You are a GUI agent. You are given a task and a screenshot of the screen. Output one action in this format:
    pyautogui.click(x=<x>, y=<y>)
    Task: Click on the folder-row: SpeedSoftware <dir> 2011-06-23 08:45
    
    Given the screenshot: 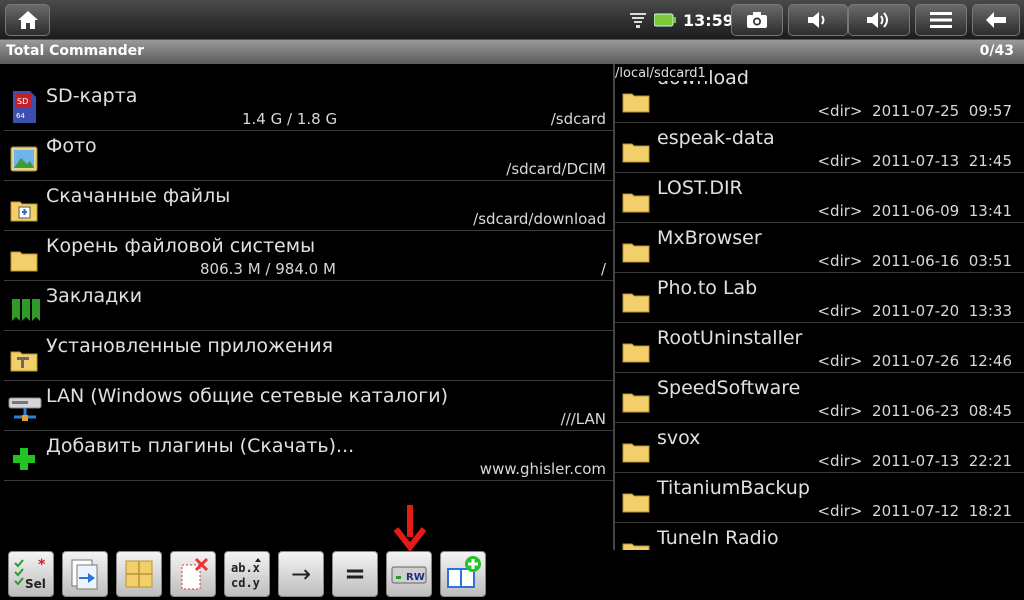 What is the action you would take?
    pyautogui.click(x=819, y=398)
    